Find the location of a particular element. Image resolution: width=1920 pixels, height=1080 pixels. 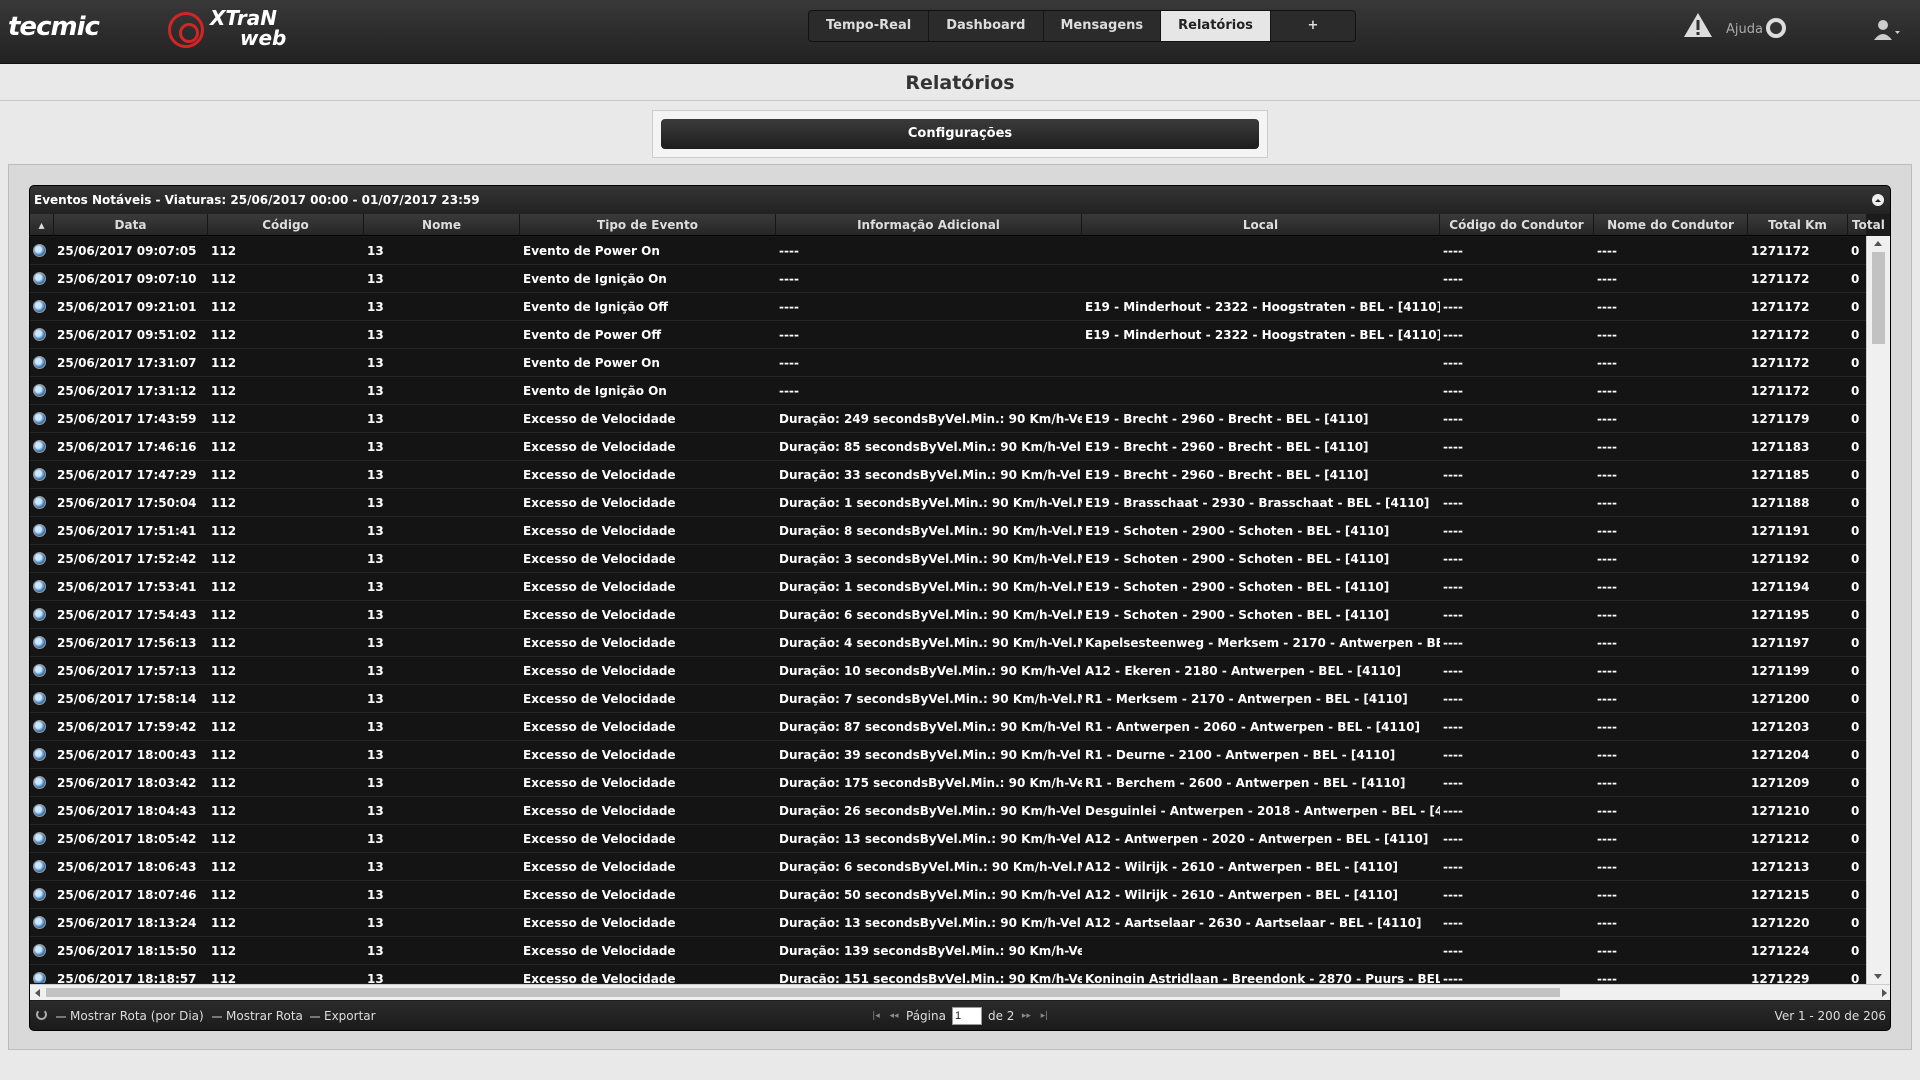

export-button: Exportar is located at coordinates (343, 1016).